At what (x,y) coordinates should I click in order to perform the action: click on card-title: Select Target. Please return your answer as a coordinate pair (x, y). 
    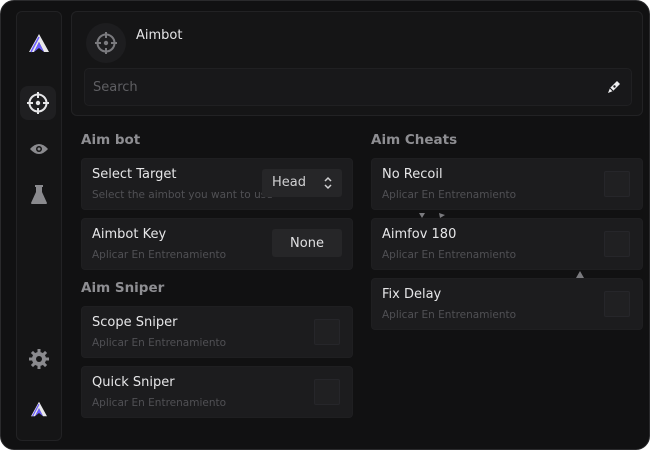
    Looking at the image, I should click on (134, 174).